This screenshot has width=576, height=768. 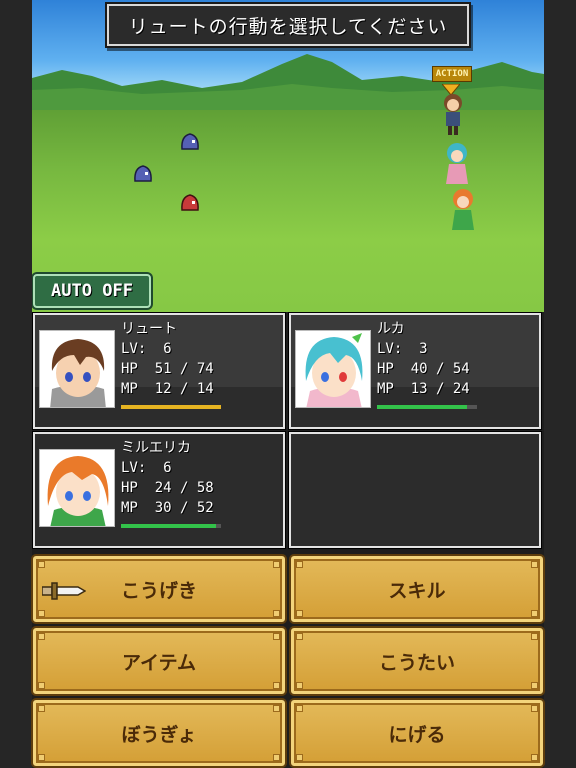 I want to click on hp-max: 74, so click(x=205, y=369).